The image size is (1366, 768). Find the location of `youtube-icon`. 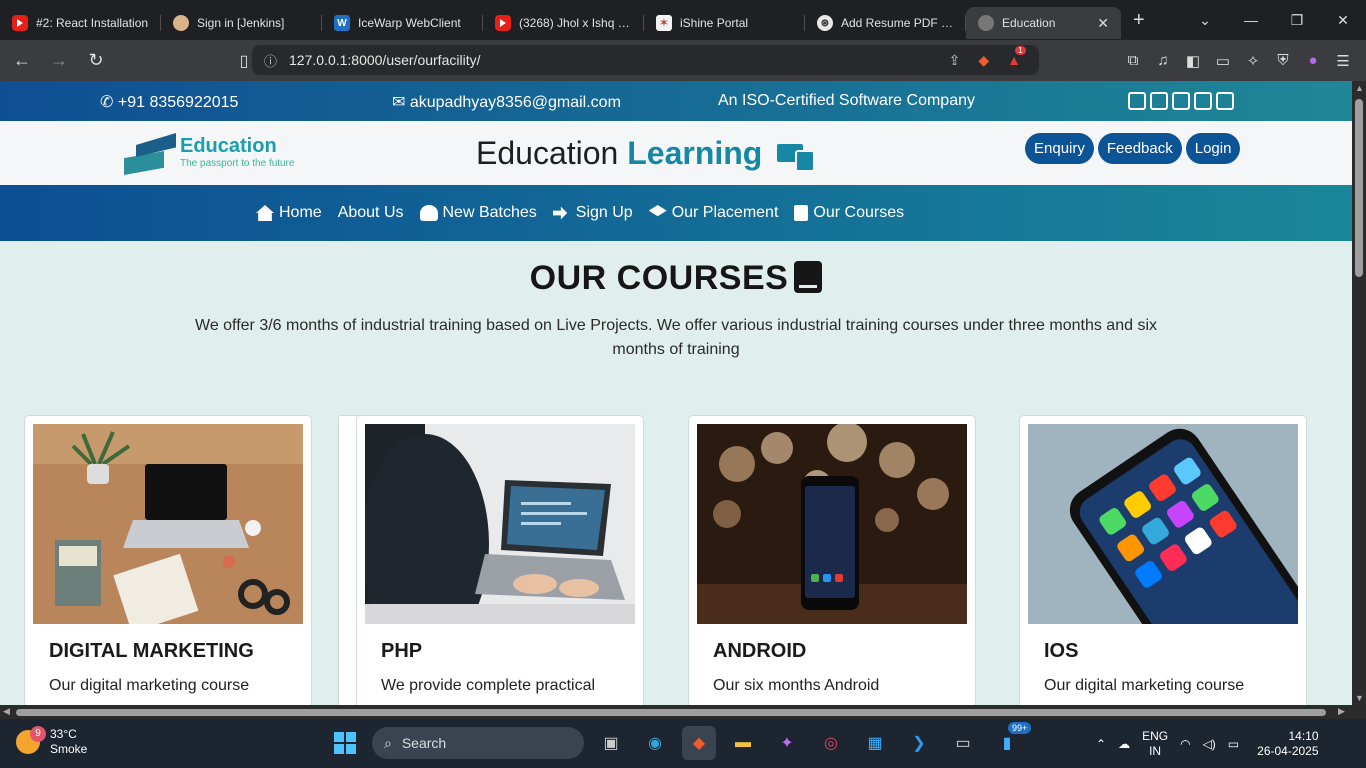

youtube-icon is located at coordinates (1181, 101).